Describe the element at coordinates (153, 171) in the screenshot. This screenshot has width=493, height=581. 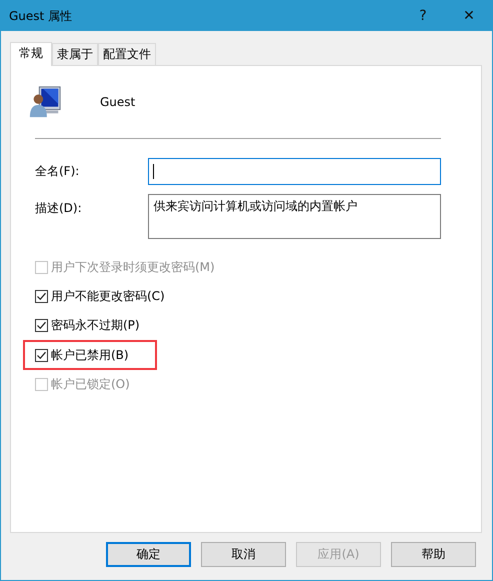
I see `text-cursor` at that location.